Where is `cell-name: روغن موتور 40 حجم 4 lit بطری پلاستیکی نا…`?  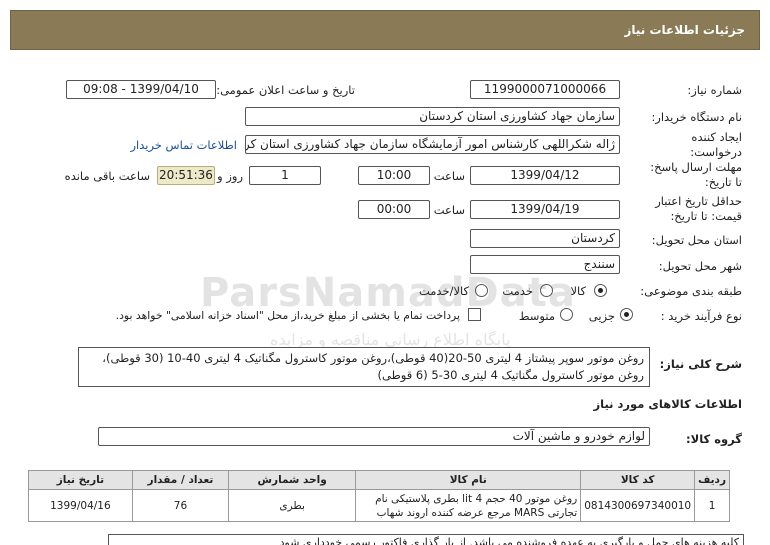
cell-name: روغن موتور 40 حجم 4 lit بطری پلاستیکی نا… is located at coordinates (468, 505).